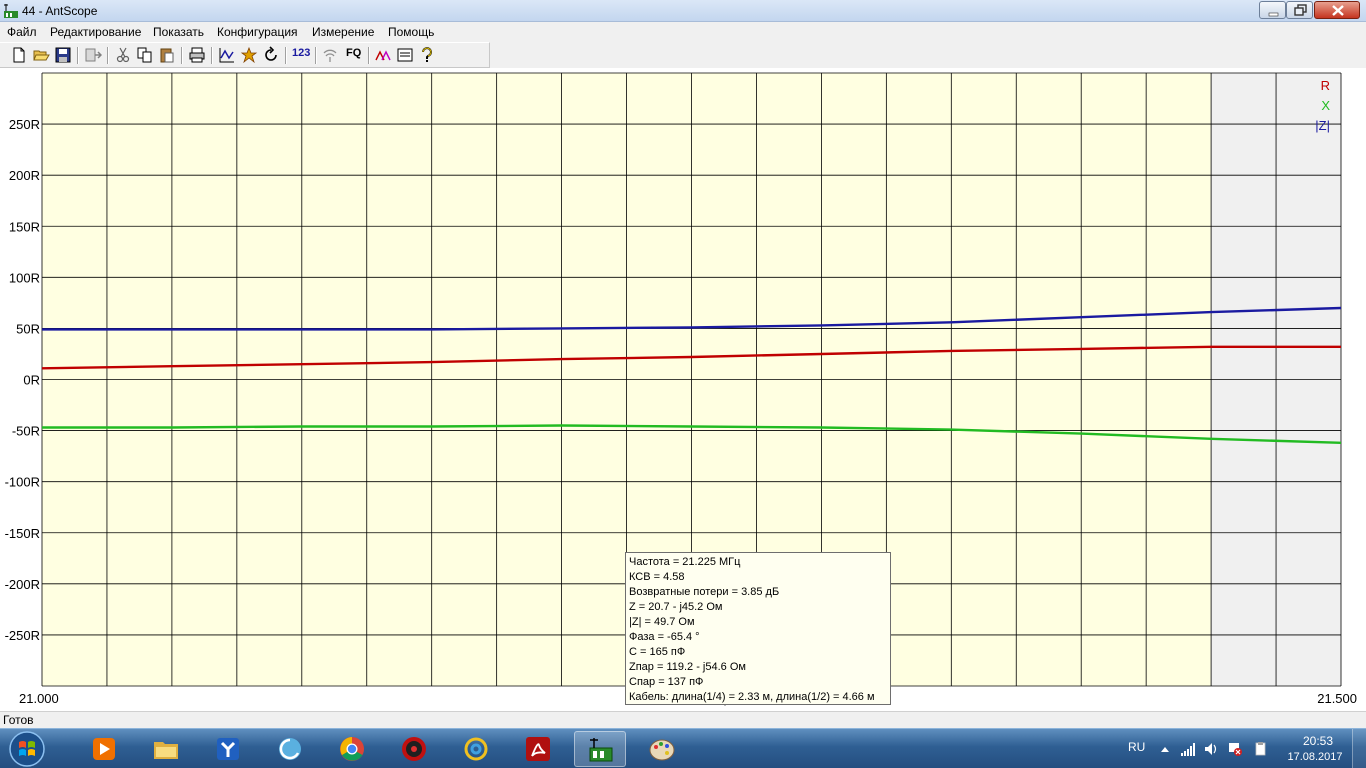 The width and height of the screenshot is (1366, 768). I want to click on paste-icon, so click(167, 55).